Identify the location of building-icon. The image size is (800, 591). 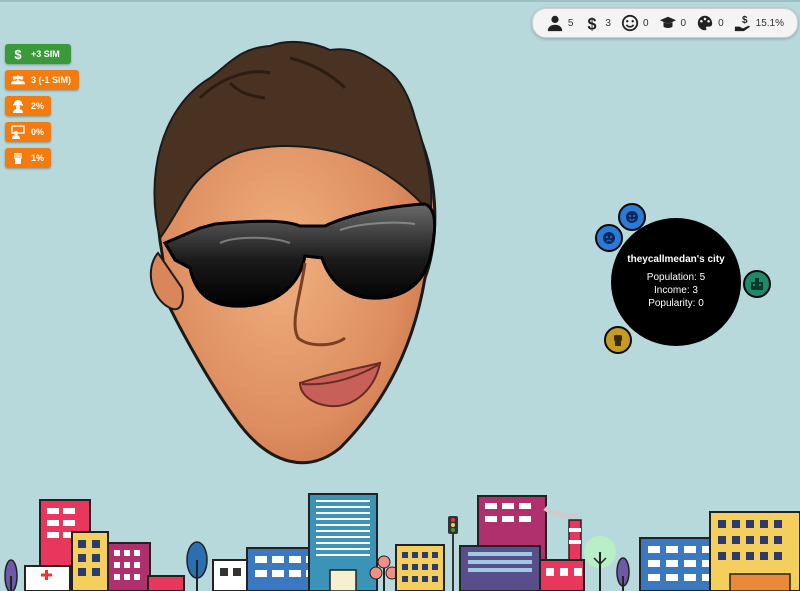
(757, 284).